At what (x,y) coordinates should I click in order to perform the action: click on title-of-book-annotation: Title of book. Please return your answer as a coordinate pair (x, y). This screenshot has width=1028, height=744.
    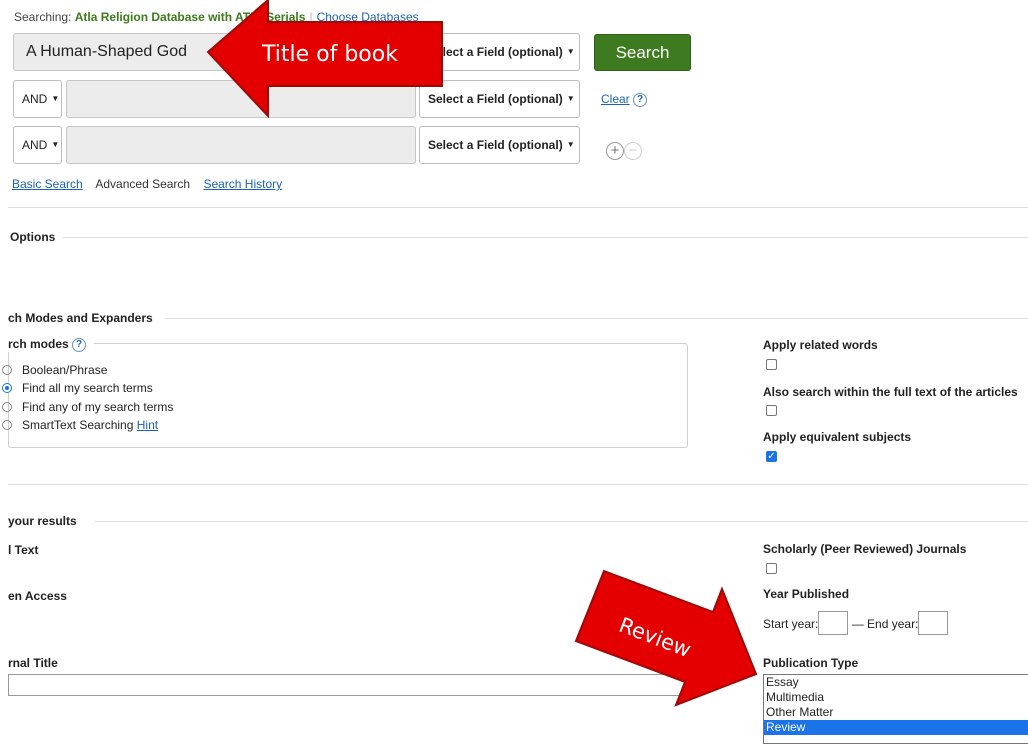
    Looking at the image, I should click on (330, 54).